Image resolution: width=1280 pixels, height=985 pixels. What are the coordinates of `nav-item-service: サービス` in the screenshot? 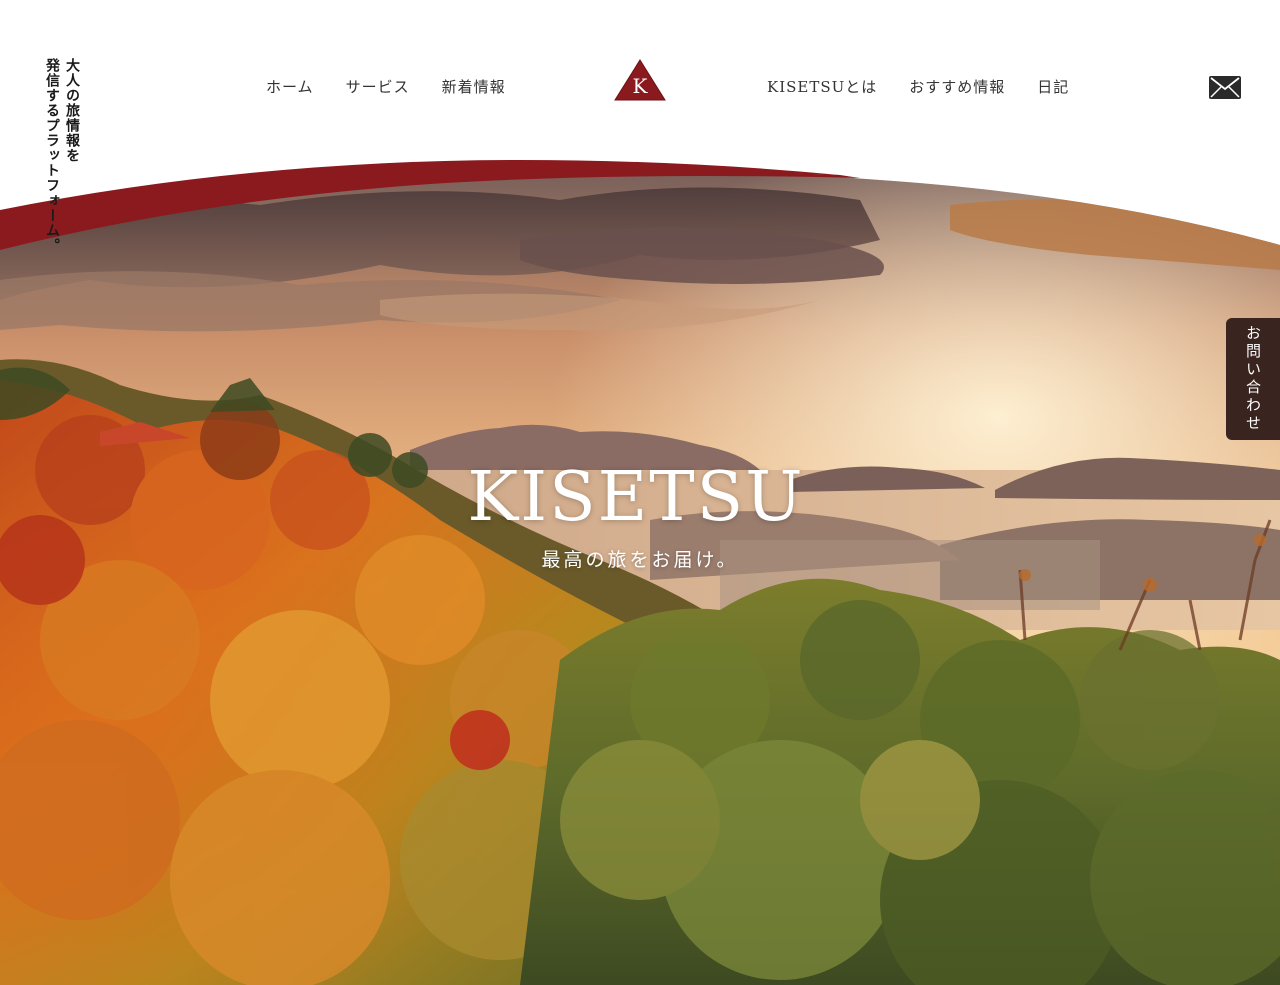 It's located at (378, 87).